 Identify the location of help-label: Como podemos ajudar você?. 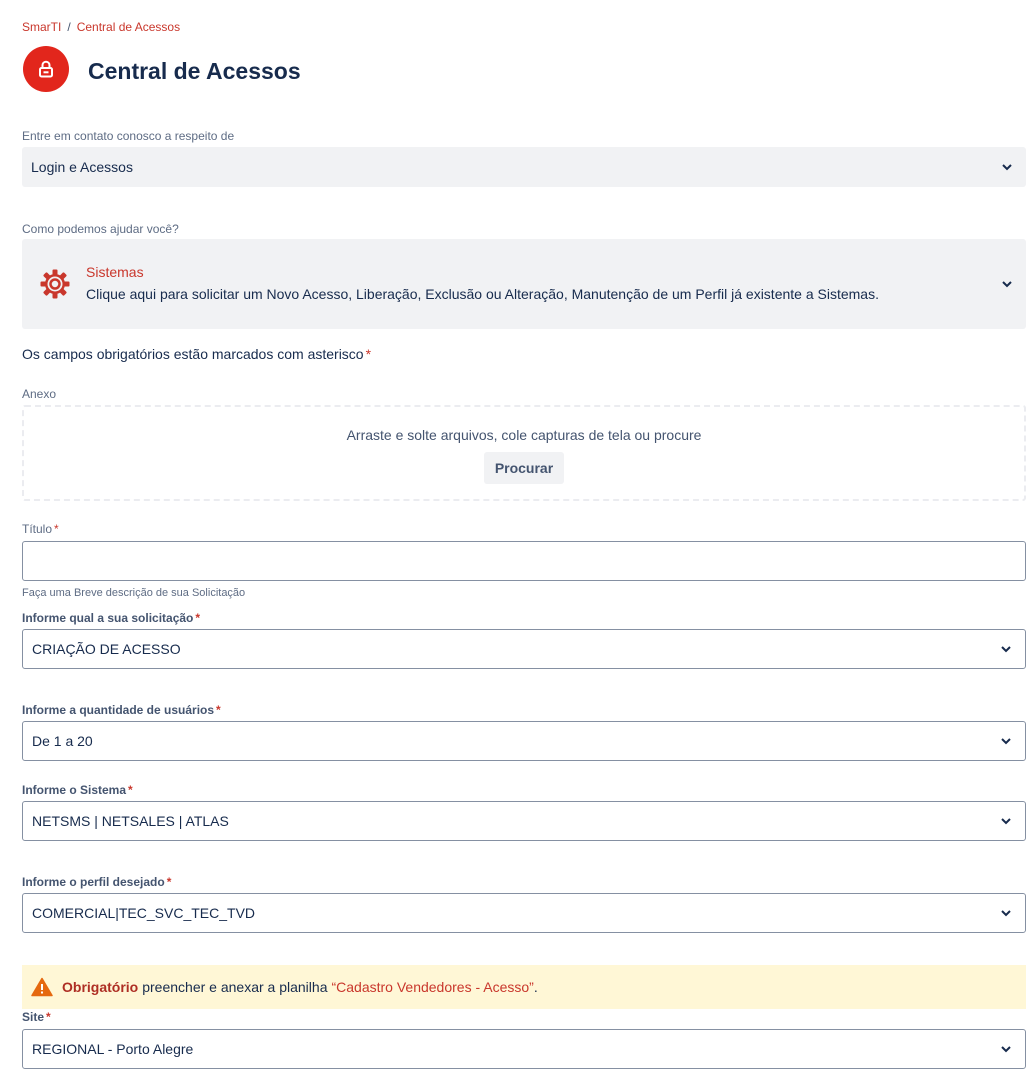
(100, 229).